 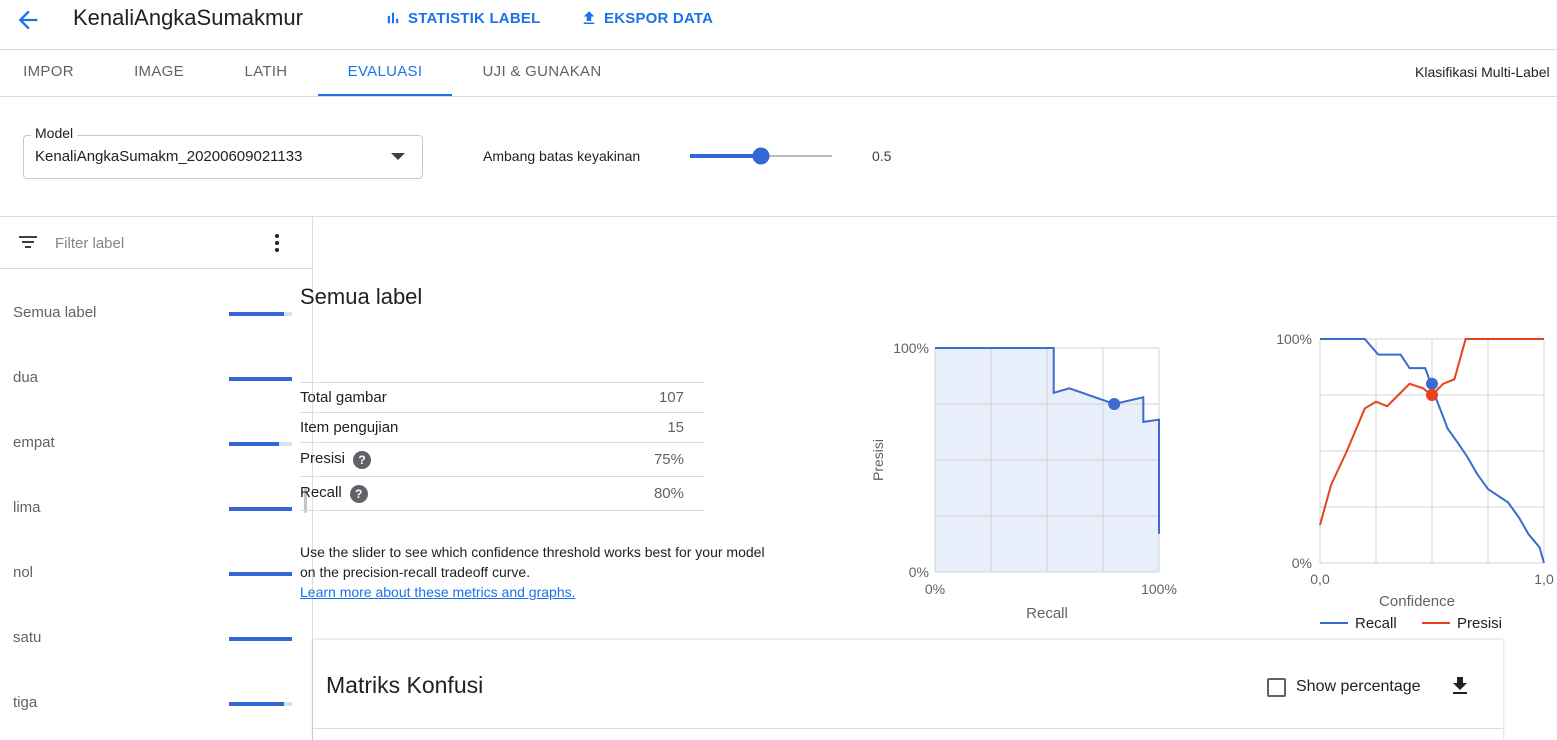 I want to click on model-select: KenaliAngkaSumakm_20200609021133, so click(x=223, y=157).